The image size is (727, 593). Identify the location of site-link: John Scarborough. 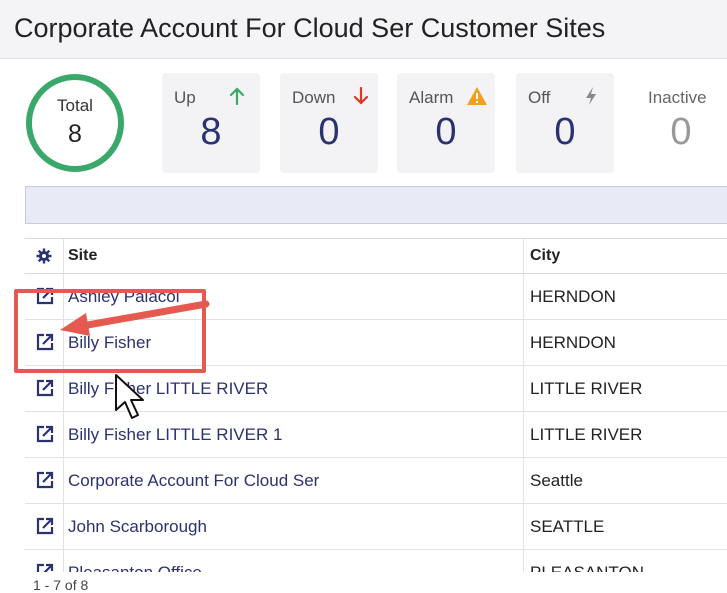
(137, 527).